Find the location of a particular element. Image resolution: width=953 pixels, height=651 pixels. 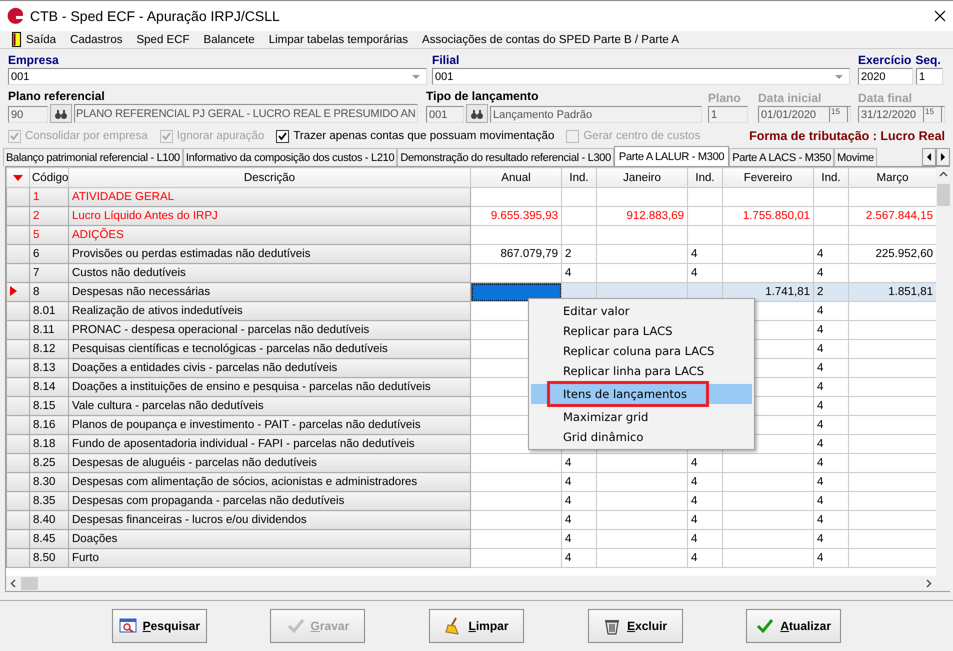

tab: Informativo da composição dos custos - L210 is located at coordinates (290, 157).